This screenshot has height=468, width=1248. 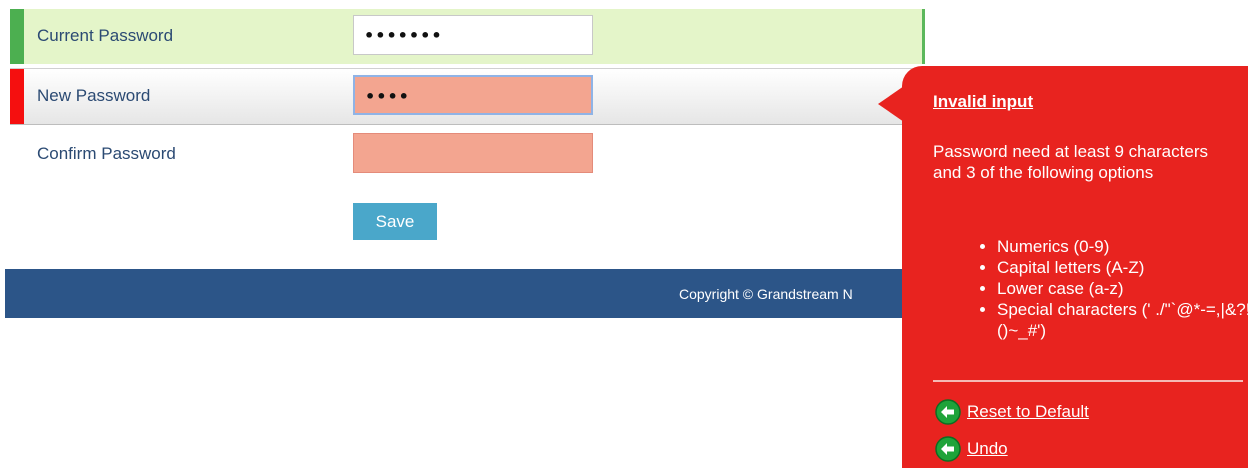 I want to click on current-password-row: Current Password •••••••, so click(x=467, y=36).